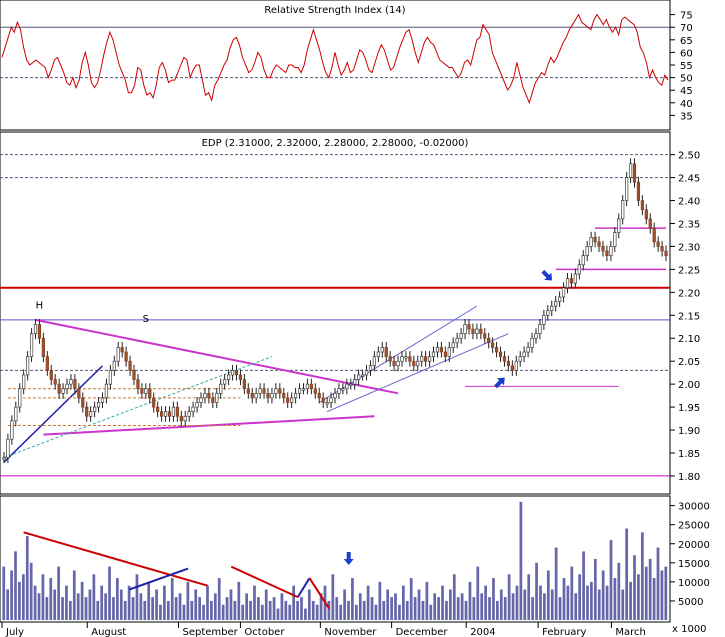  Describe the element at coordinates (689, 629) in the screenshot. I see `volume-unit-label: x 1000` at that location.